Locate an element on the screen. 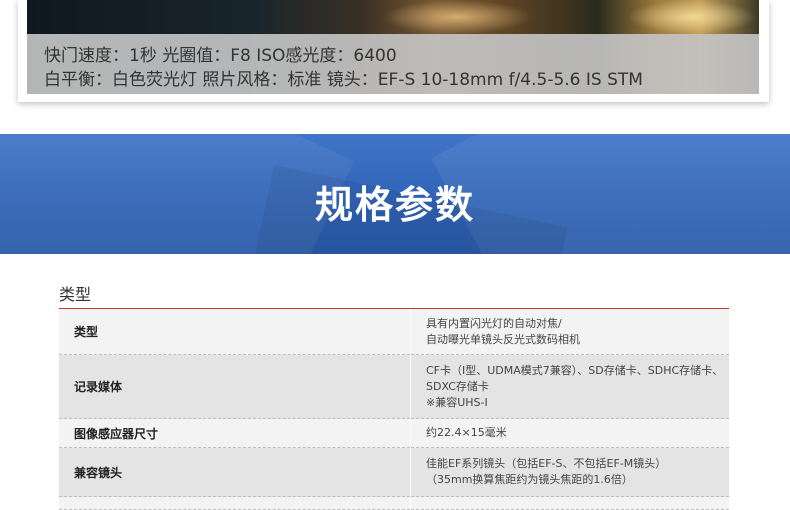 The image size is (790, 510). spec-value-line: 佳能EF系列镜头（包括EF-S、不包括EF-M镜头） is located at coordinates (546, 463).